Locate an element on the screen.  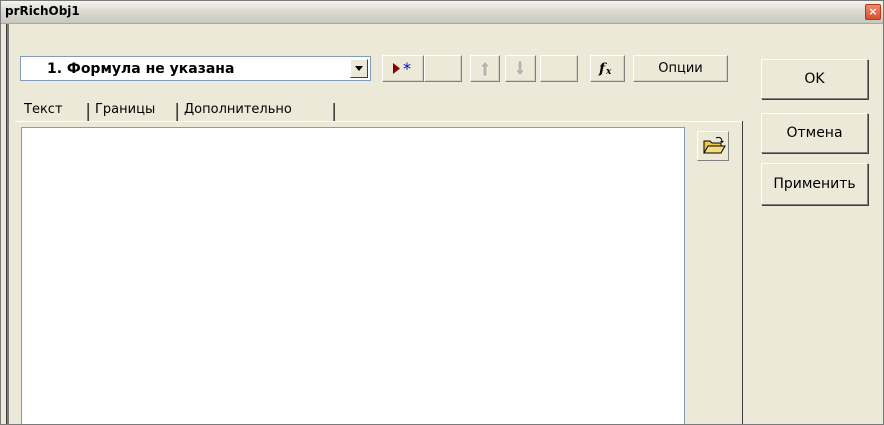
options-button-label: Опции is located at coordinates (680, 68).